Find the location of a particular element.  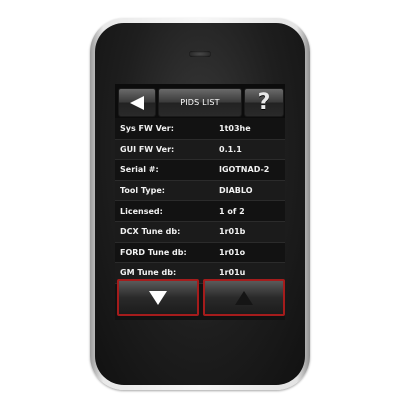

triangle-up-icon is located at coordinates (244, 297).